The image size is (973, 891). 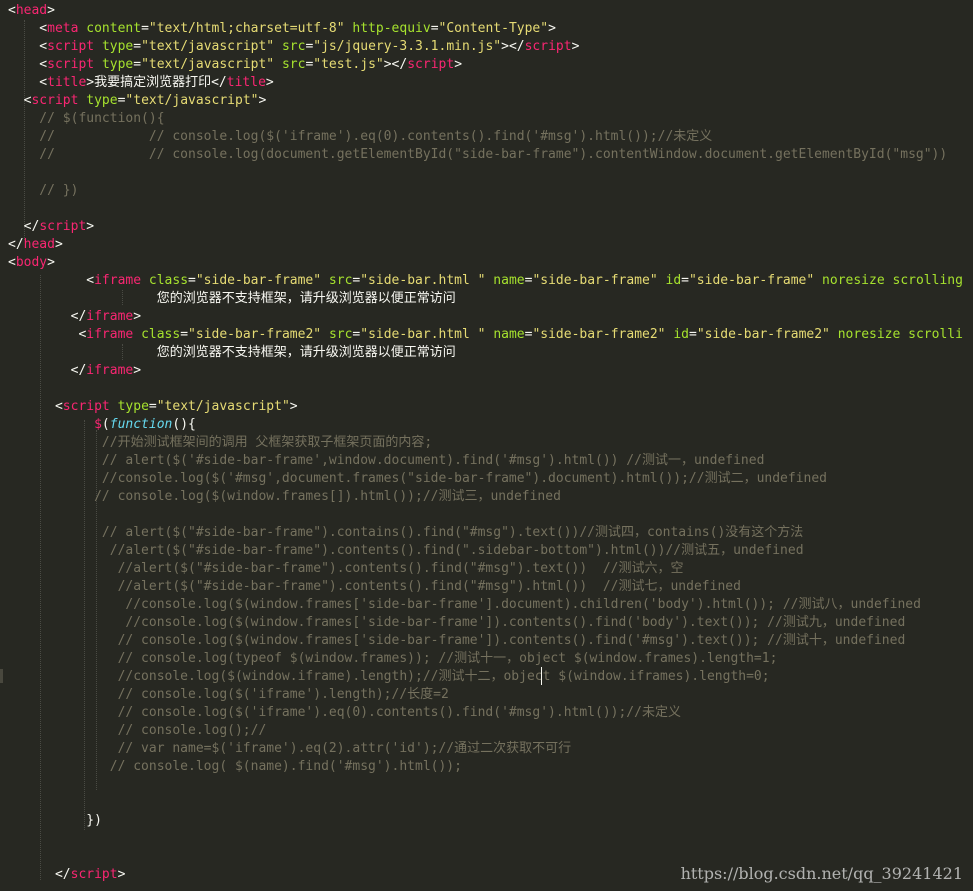 I want to click on code-line: <body>, so click(x=31, y=263).